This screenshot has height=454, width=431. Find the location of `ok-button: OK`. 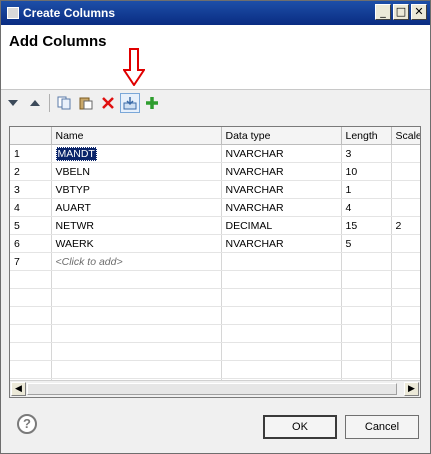

ok-button: OK is located at coordinates (300, 427).